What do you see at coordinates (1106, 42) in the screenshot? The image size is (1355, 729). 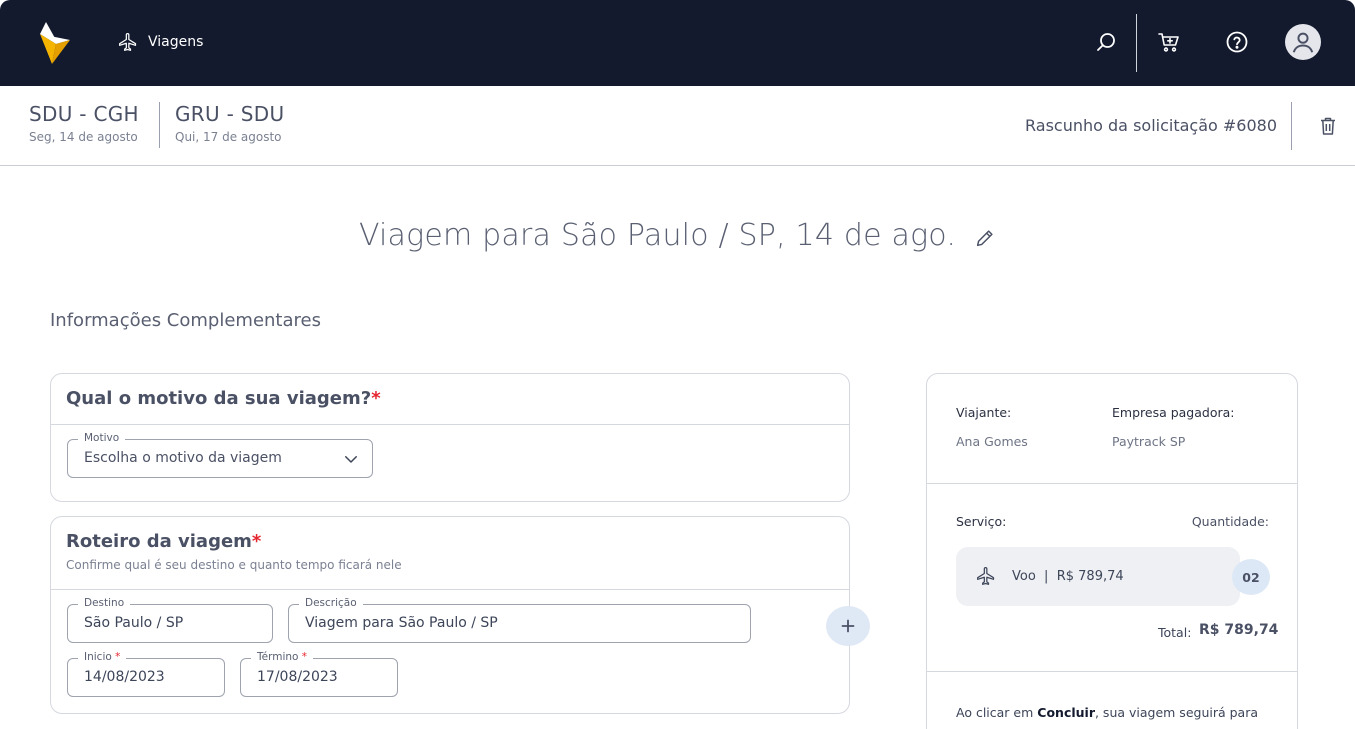 I see `search-icon` at bounding box center [1106, 42].